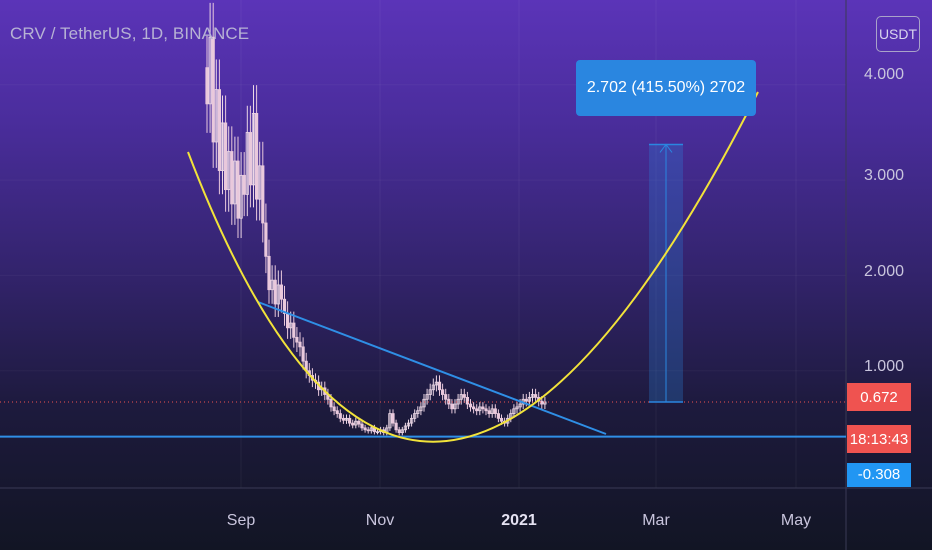 The height and width of the screenshot is (550, 932). What do you see at coordinates (881, 474) in the screenshot?
I see `support-level-value: 0.308` at bounding box center [881, 474].